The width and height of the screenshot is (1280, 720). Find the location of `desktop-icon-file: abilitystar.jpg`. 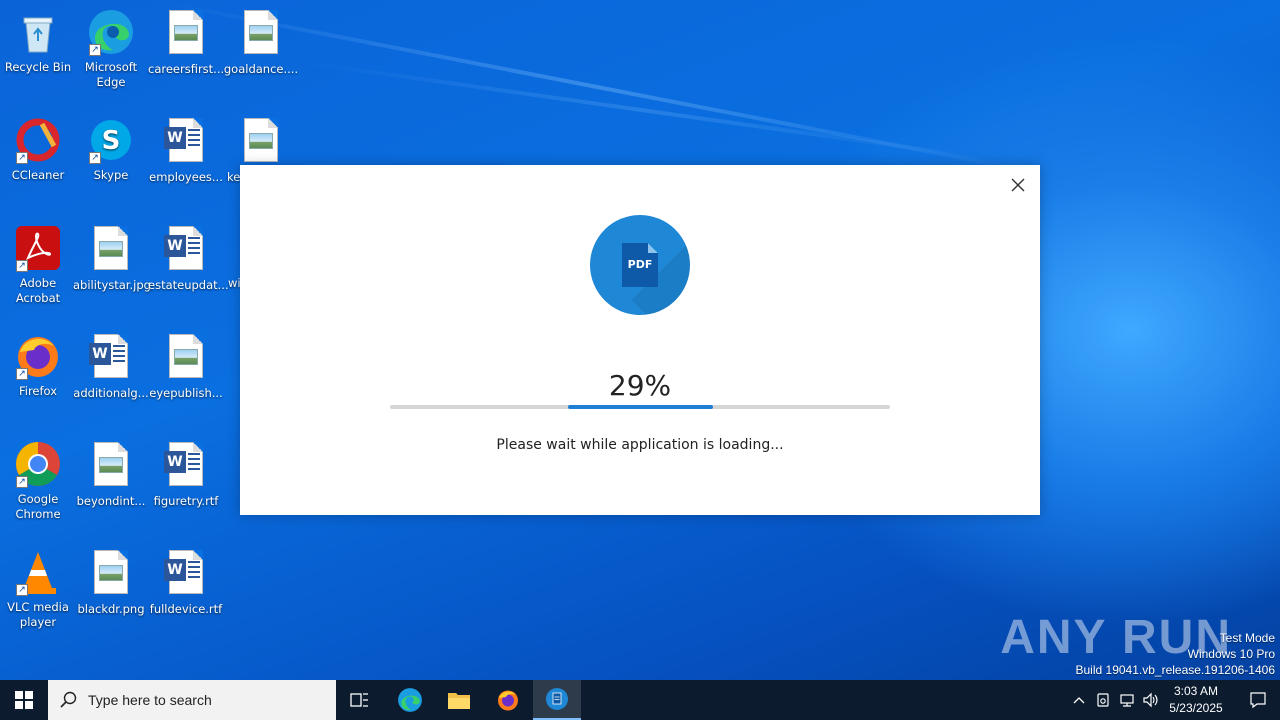

desktop-icon-file: abilitystar.jpg is located at coordinates (112, 258).